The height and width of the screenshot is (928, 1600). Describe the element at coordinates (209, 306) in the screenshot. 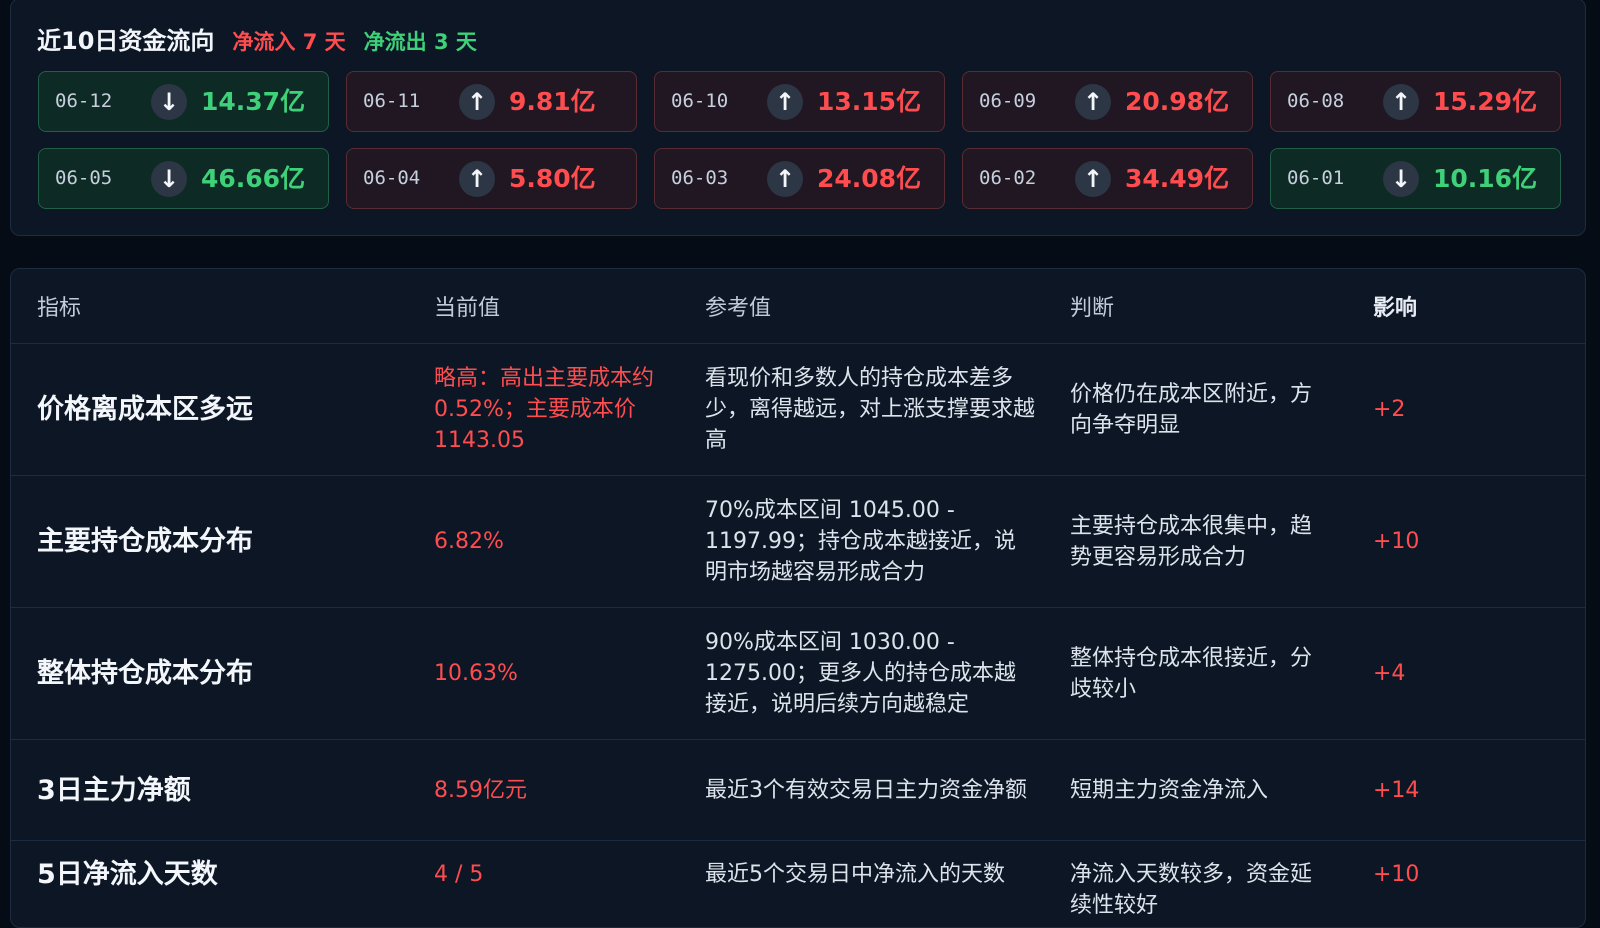

I see `header-indicator: 指标` at that location.